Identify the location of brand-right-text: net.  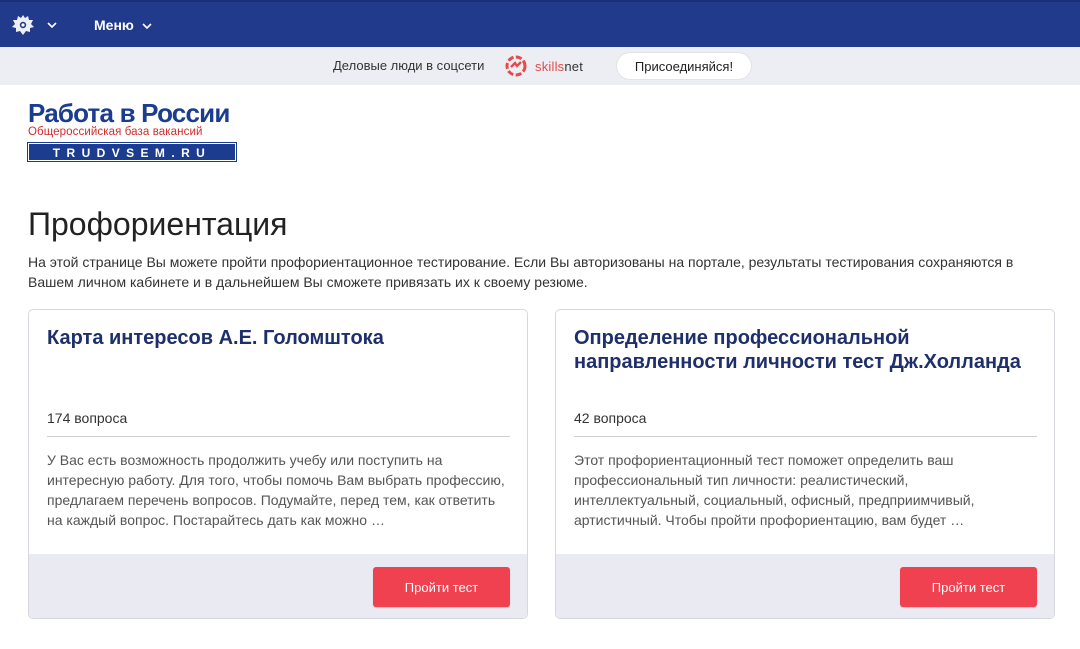
(574, 66).